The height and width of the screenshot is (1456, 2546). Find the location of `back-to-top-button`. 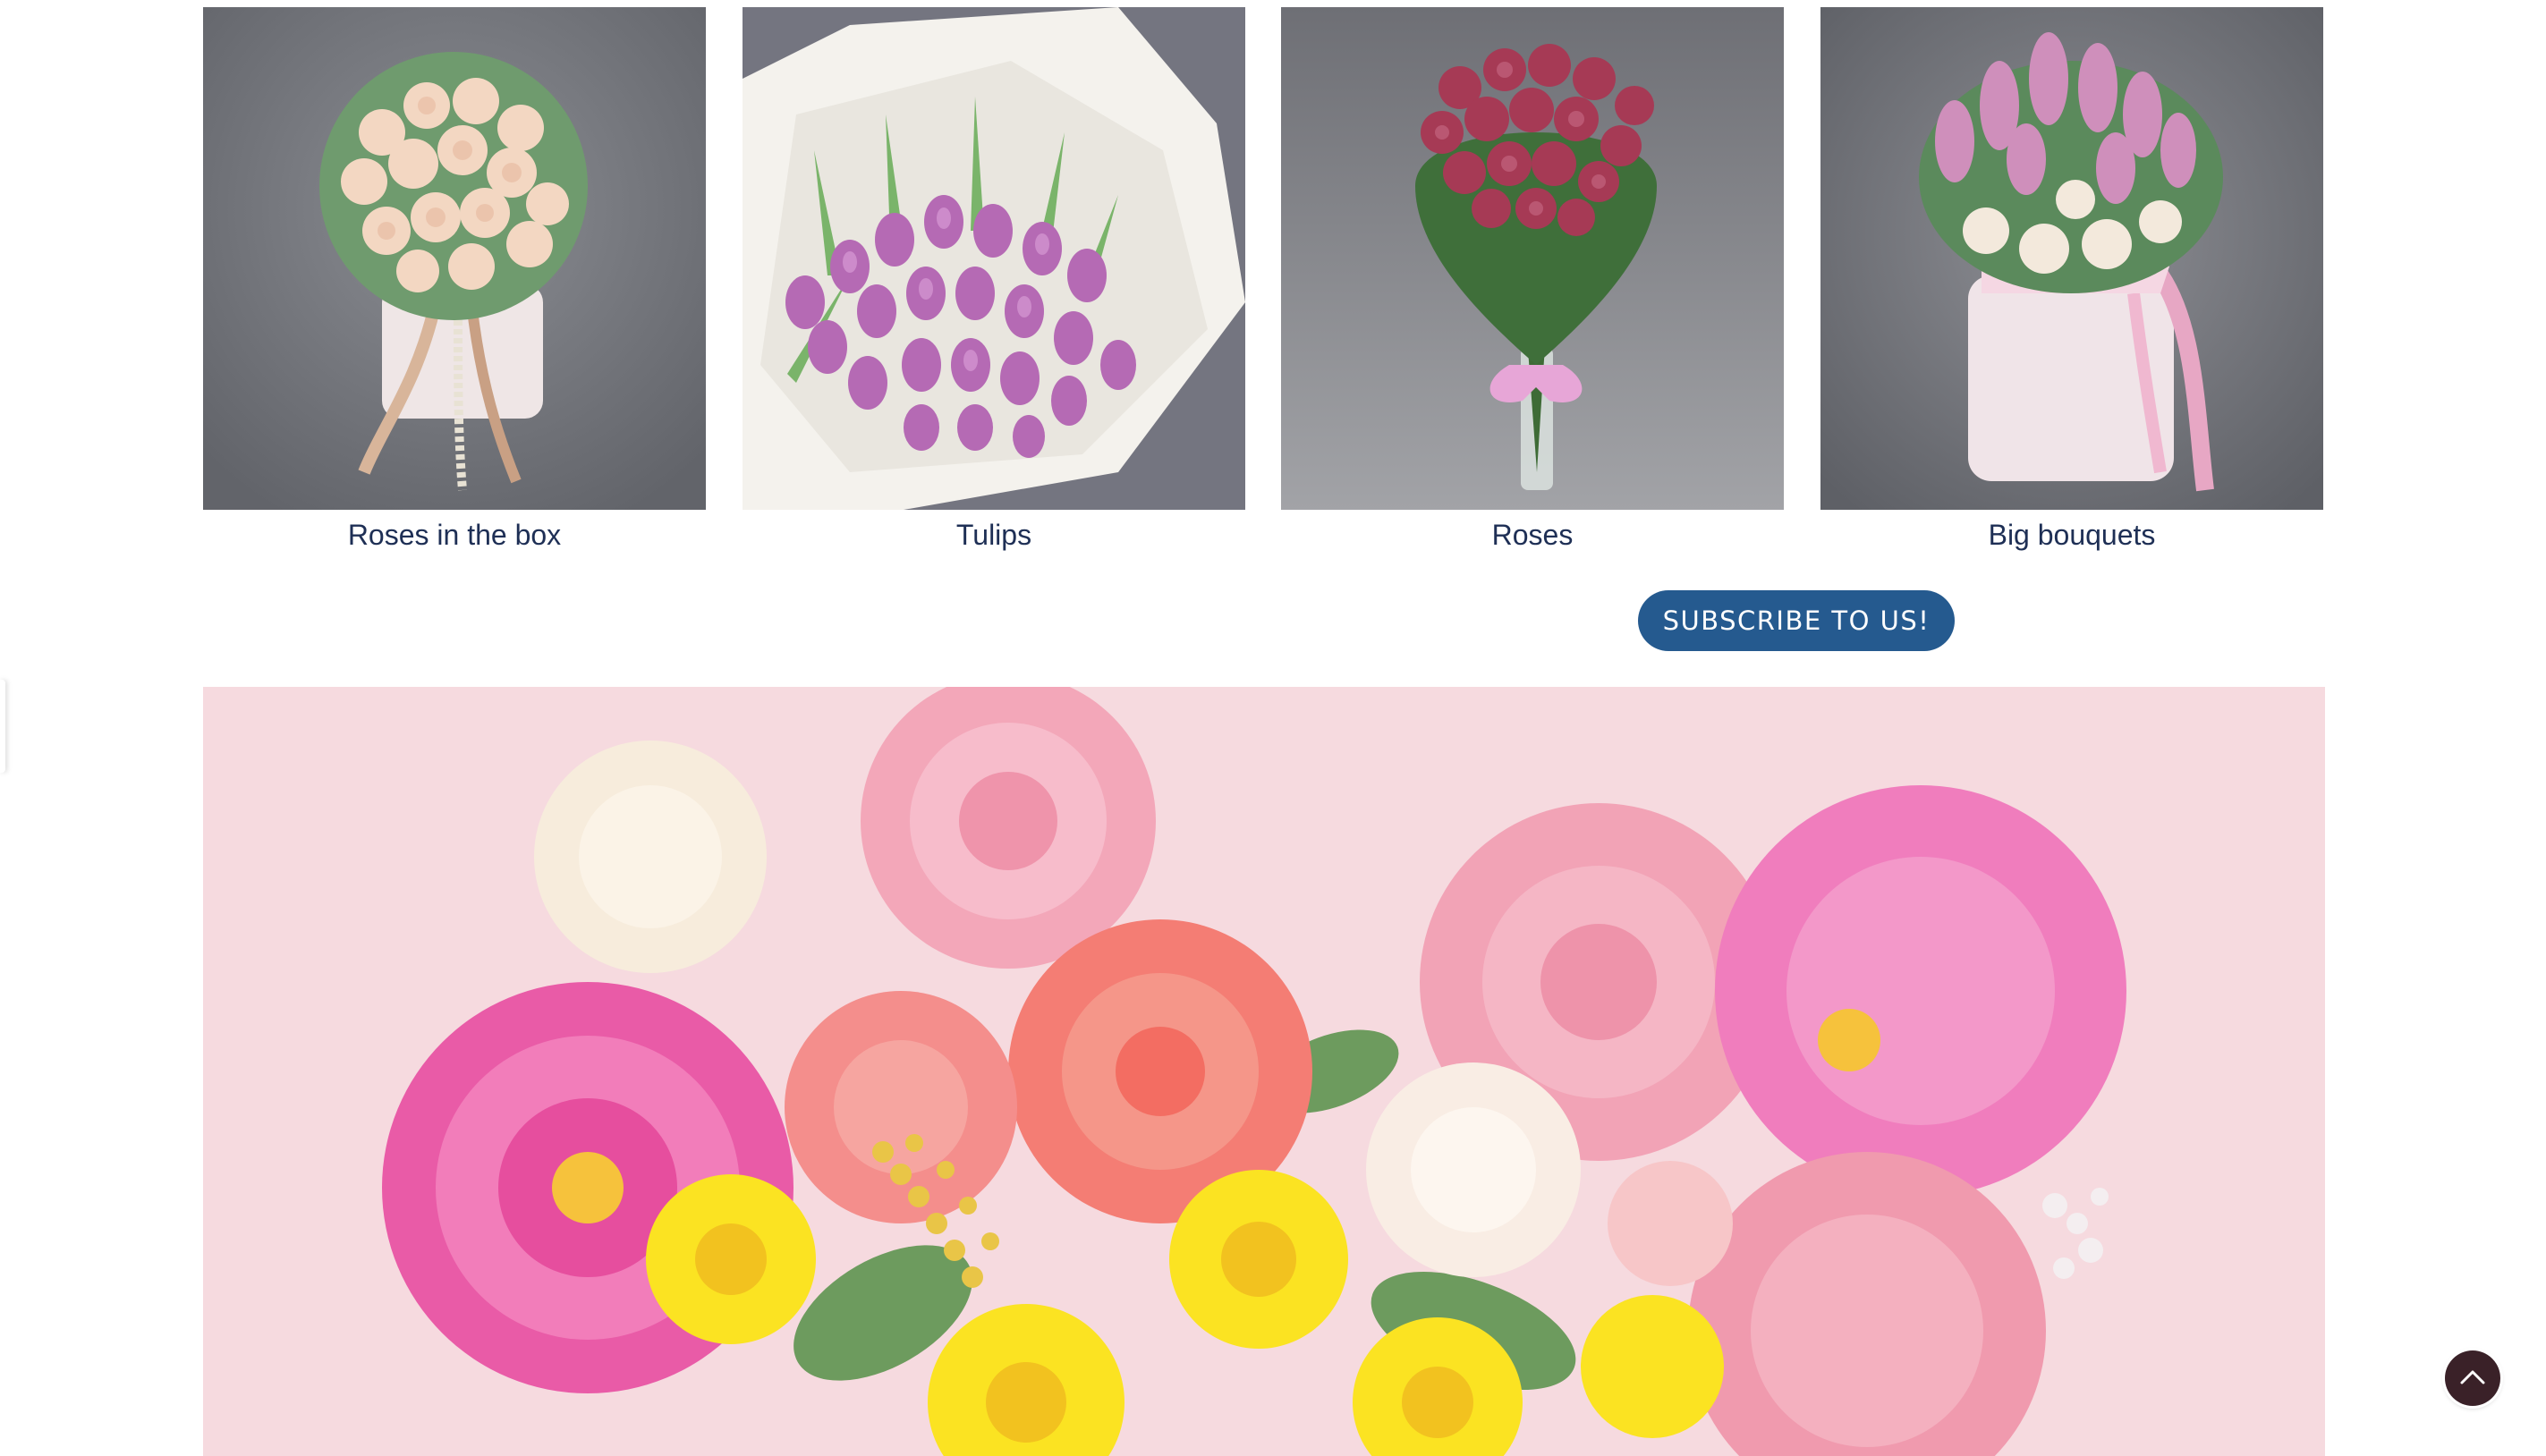

back-to-top-button is located at coordinates (2472, 1378).